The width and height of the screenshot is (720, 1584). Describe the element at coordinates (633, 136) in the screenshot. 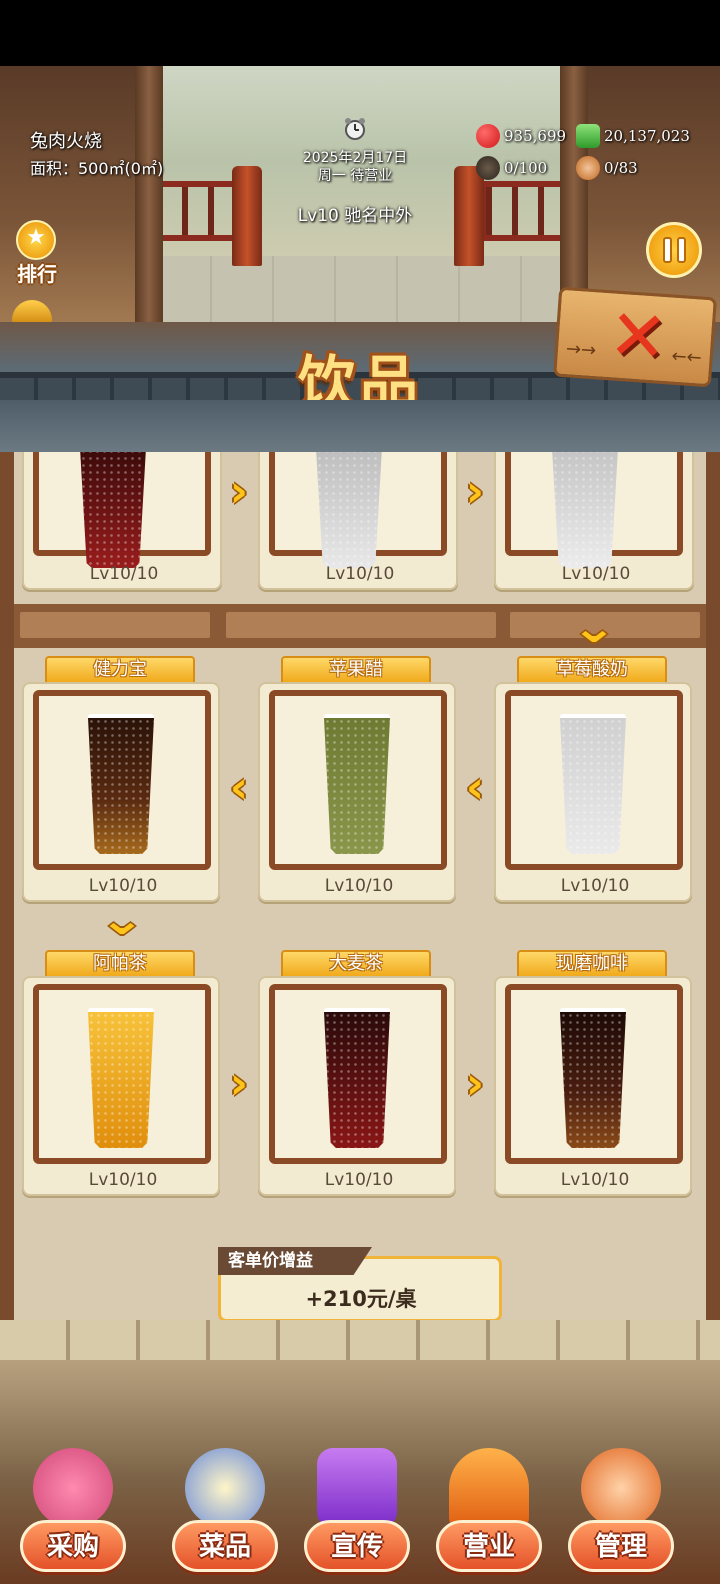

I see `cash-counter: 20,137,023` at that location.